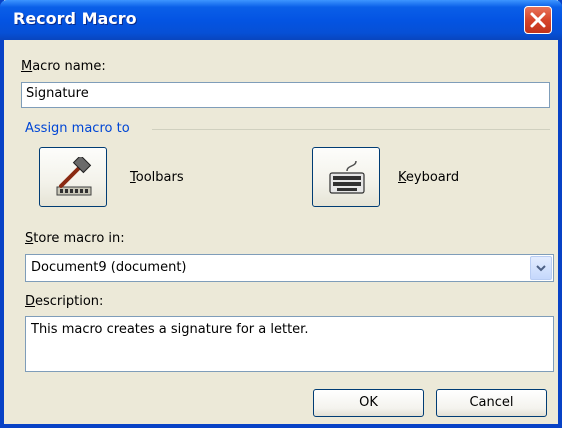 Image resolution: width=562 pixels, height=428 pixels. I want to click on cancel-button: Cancel, so click(491, 403).